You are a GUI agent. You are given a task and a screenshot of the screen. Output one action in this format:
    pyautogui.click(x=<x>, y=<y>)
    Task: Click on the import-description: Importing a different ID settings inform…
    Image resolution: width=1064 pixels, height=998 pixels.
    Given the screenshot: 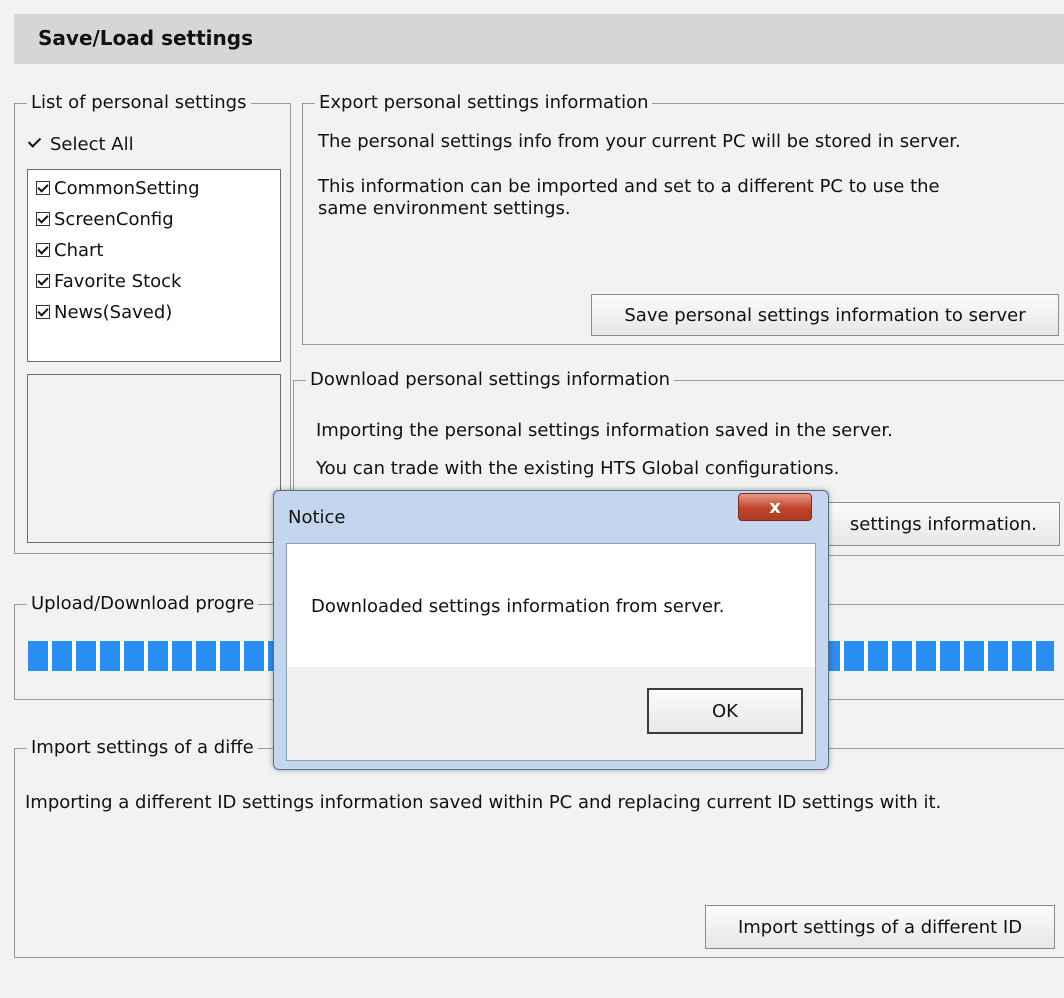 What is the action you would take?
    pyautogui.click(x=483, y=802)
    